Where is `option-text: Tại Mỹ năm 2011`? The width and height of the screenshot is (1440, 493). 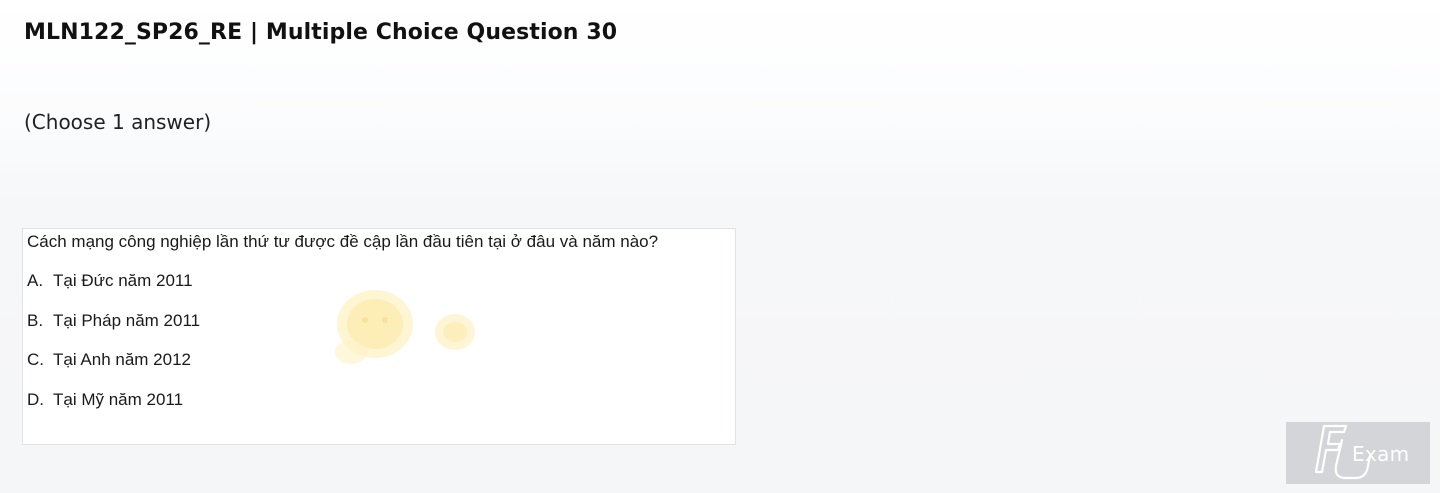 option-text: Tại Mỹ năm 2011 is located at coordinates (118, 399).